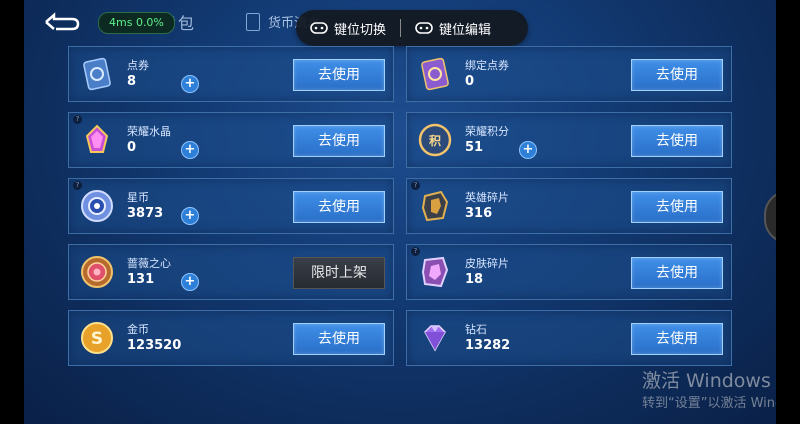 This screenshot has height=424, width=800. I want to click on coupon-icon, so click(97, 74).